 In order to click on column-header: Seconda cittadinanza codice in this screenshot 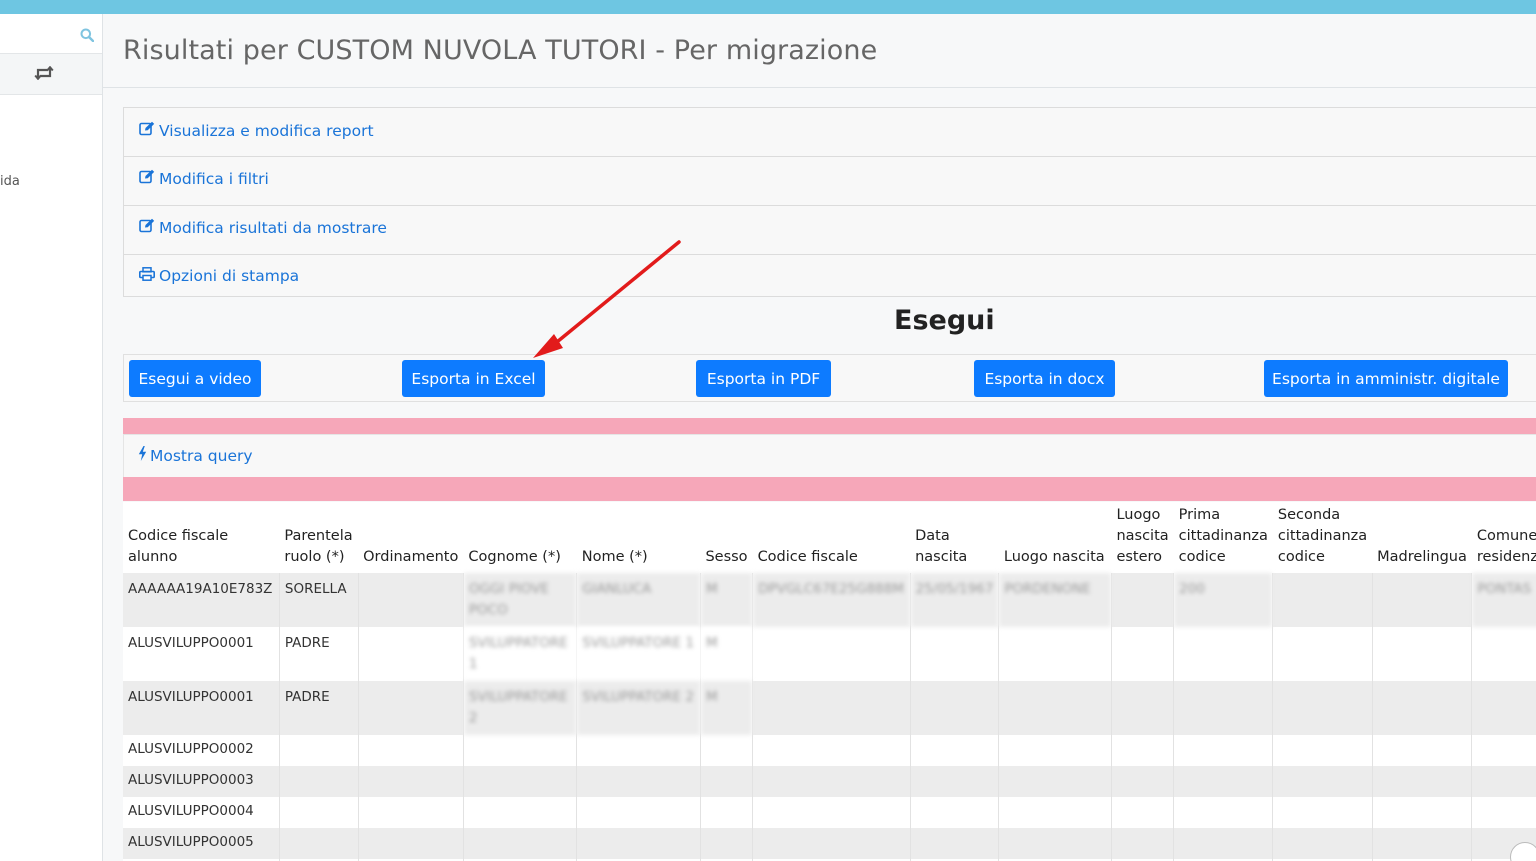, I will do `click(1322, 537)`.